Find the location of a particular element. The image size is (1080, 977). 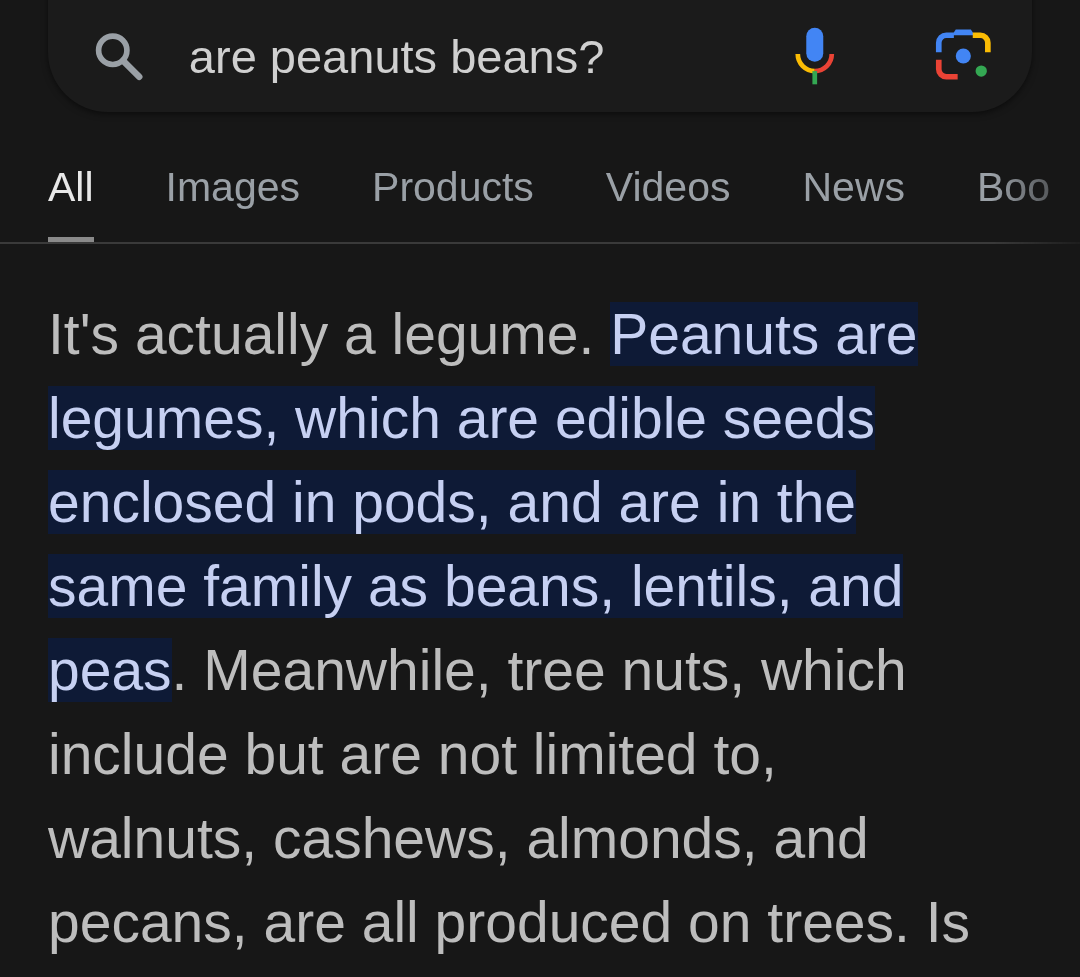

tab: All is located at coordinates (71, 203).